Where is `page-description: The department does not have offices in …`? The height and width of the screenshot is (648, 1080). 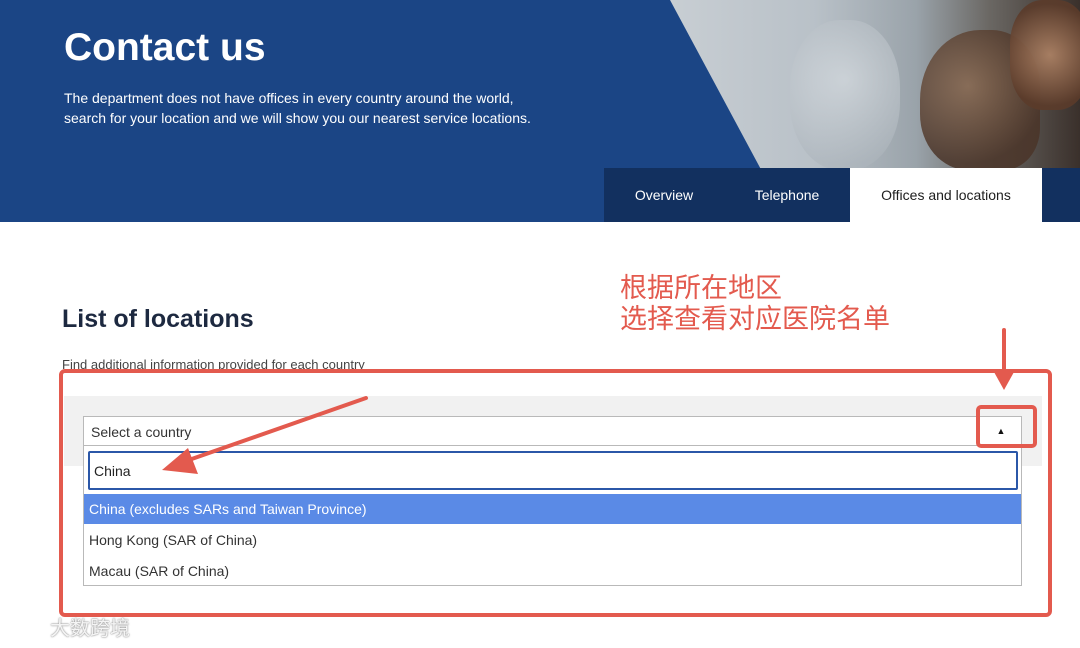
page-description: The department does not have offices in … is located at coordinates (297, 108).